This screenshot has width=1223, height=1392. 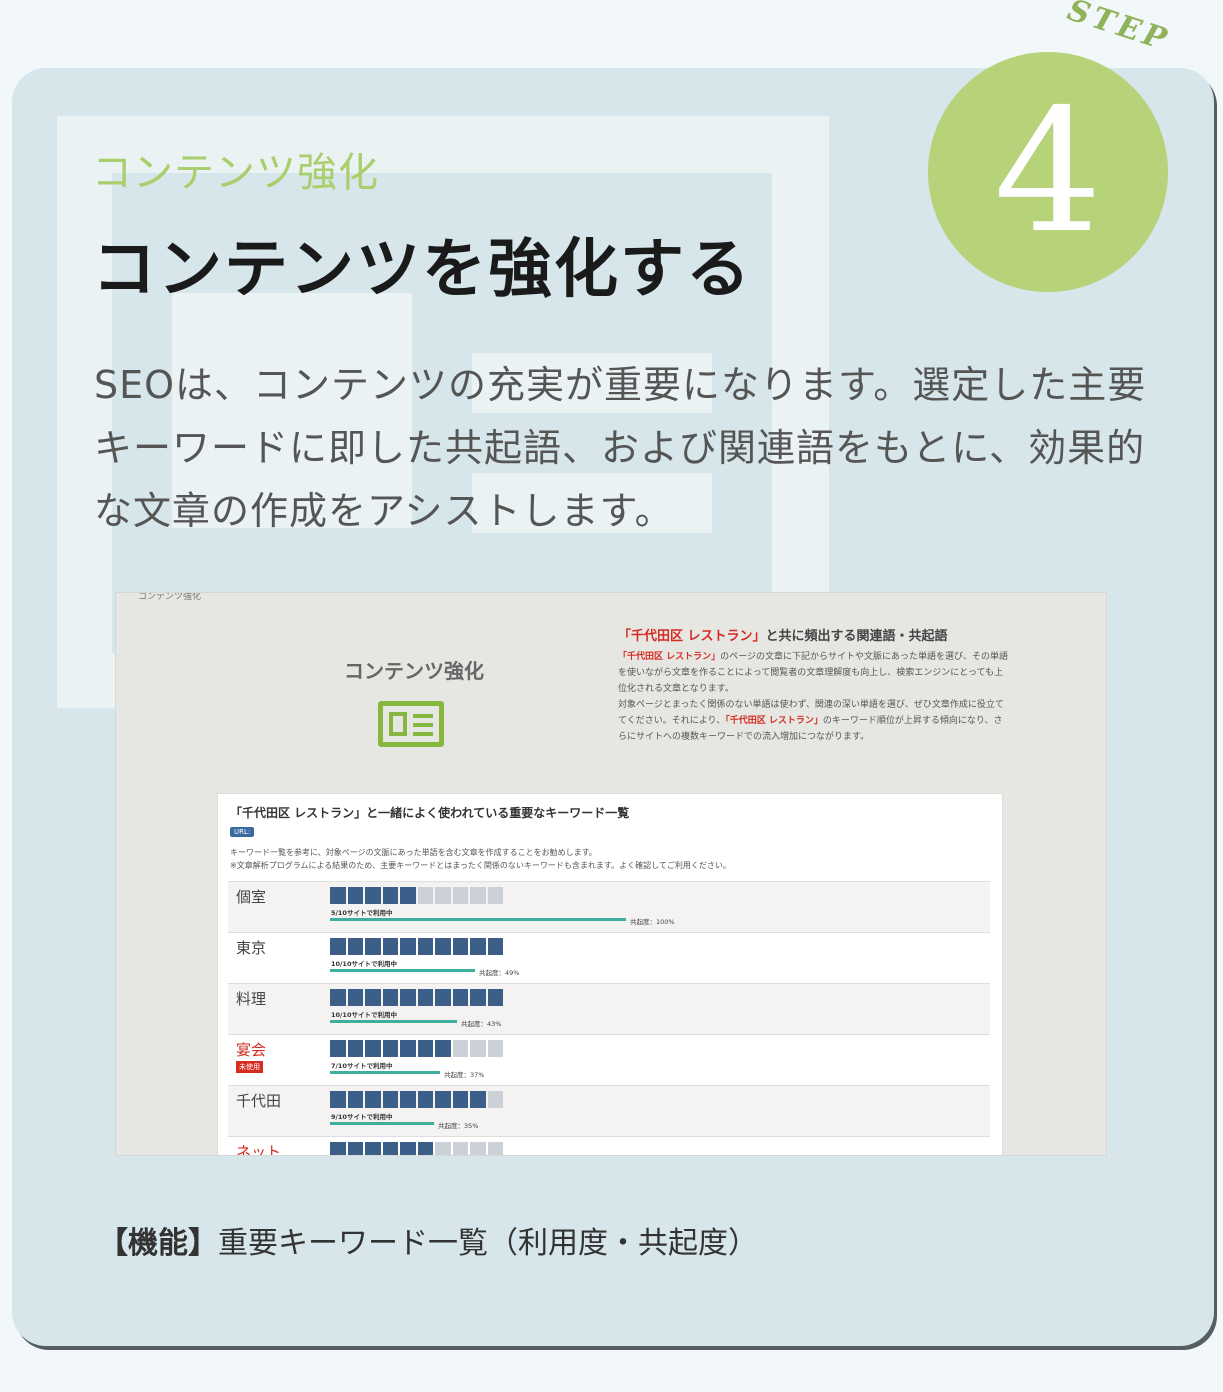 I want to click on related-words-title: 「千代田区 レストラン」と共に頻出する関連語・共起語, so click(x=783, y=634).